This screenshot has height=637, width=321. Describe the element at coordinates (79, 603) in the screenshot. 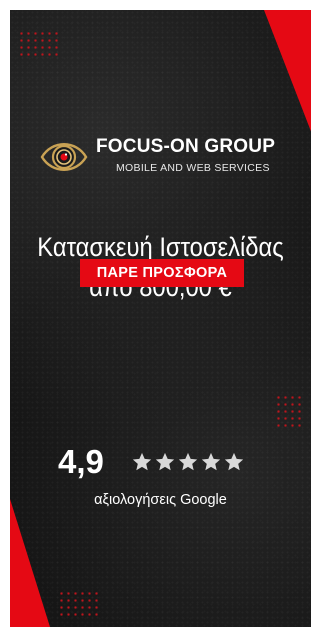

I see `dot-pattern-bottom-left` at that location.